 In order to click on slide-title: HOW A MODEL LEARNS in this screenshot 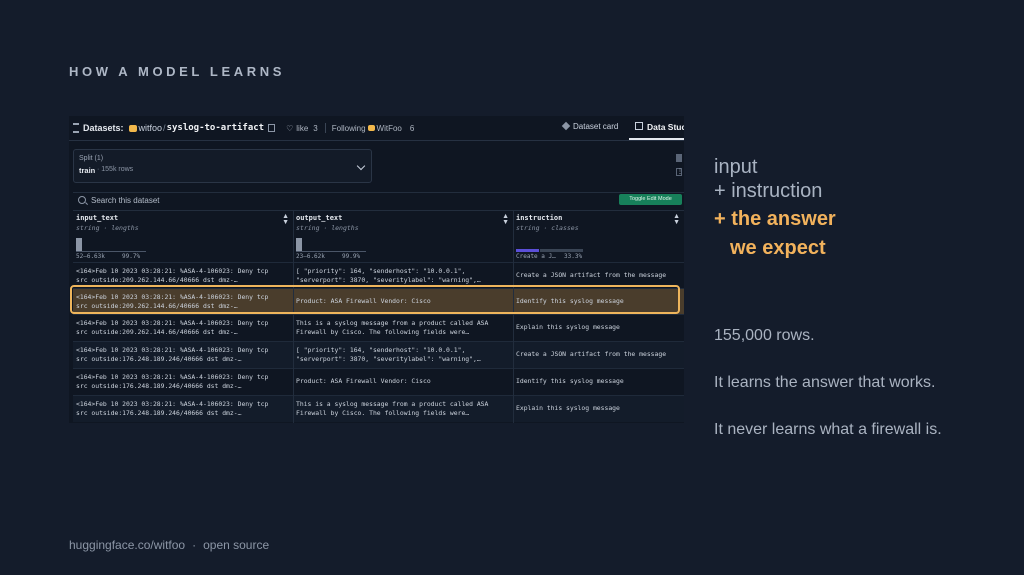, I will do `click(177, 71)`.